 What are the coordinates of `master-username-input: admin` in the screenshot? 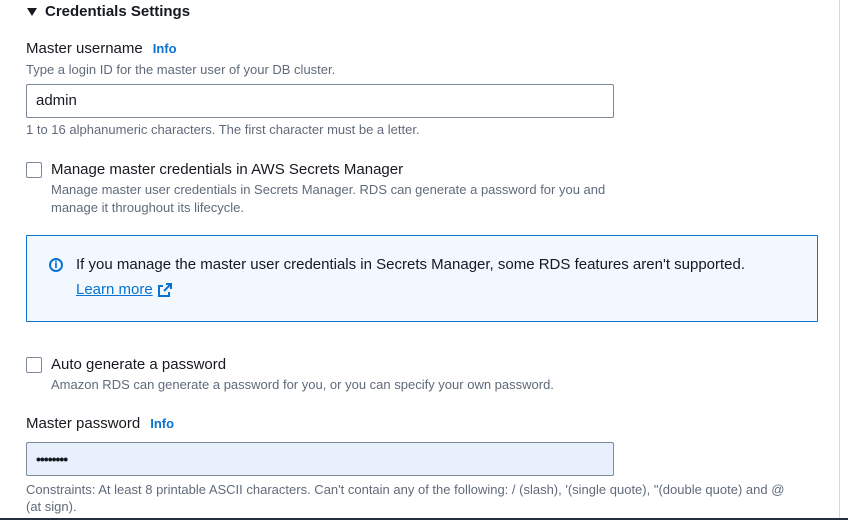 It's located at (320, 101).